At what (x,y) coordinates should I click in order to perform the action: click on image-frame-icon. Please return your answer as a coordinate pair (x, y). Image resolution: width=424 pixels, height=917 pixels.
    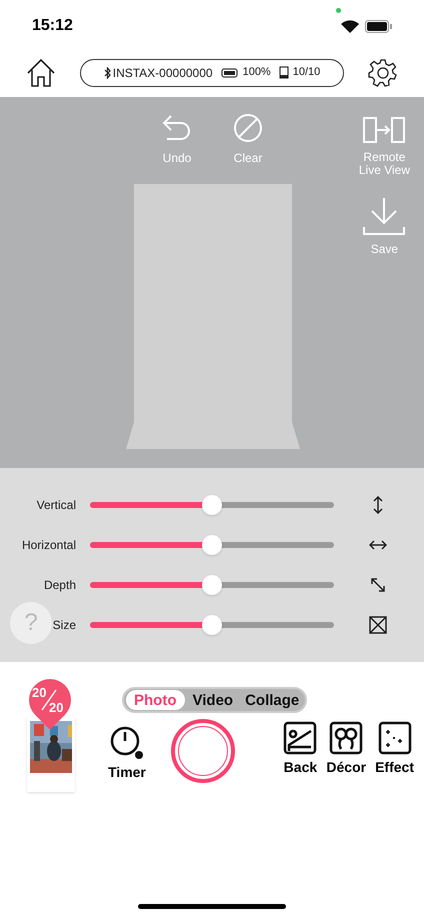
    Looking at the image, I should click on (300, 738).